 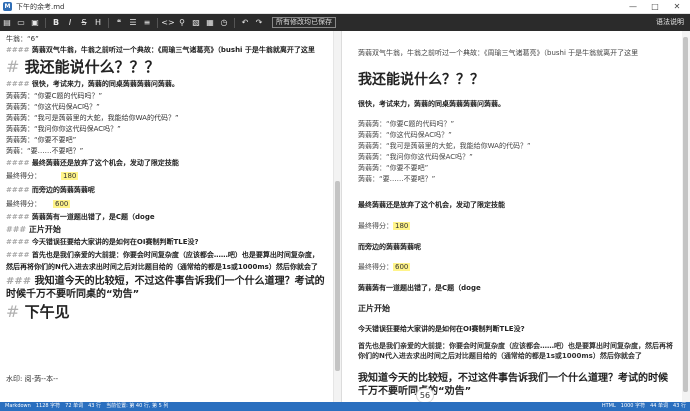 I want to click on preview-line: 而旁边的蒟蒻蒟蒻呢, so click(x=389, y=247).